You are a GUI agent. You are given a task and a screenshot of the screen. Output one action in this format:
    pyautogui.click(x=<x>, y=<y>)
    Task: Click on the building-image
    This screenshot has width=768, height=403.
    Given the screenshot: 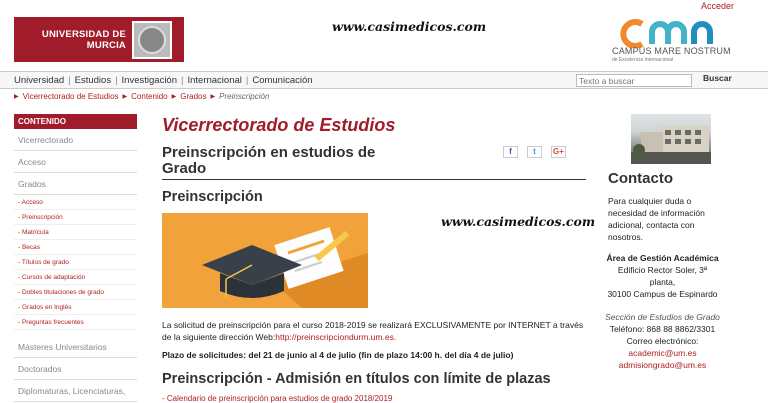 What is the action you would take?
    pyautogui.click(x=671, y=145)
    